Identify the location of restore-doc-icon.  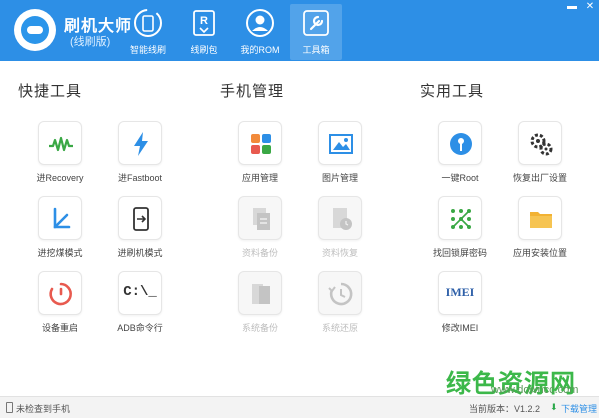
(342, 219).